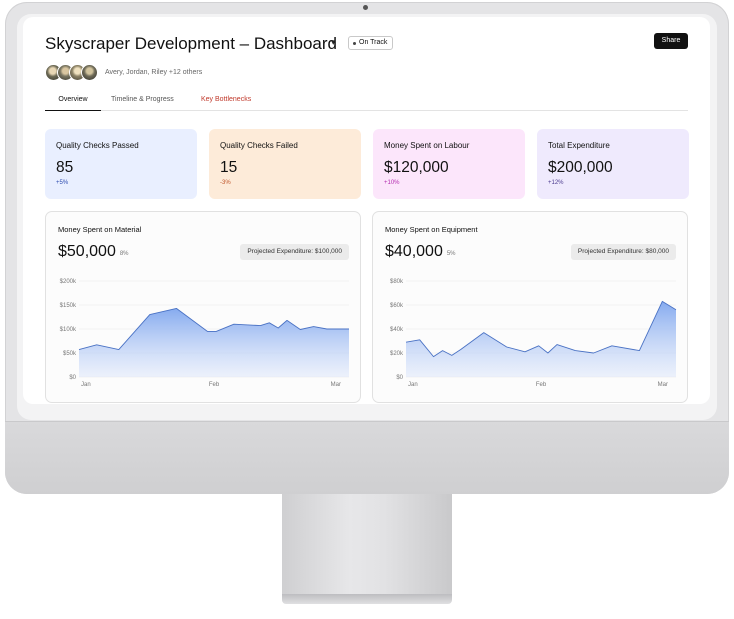 The image size is (734, 619). Describe the element at coordinates (70, 354) in the screenshot. I see `y-tick-label: $50k` at that location.